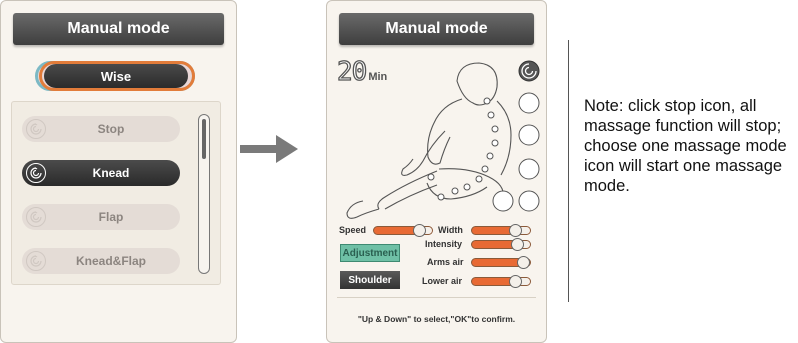 Image resolution: width=798 pixels, height=343 pixels. I want to click on shoulder-label: Shoulder, so click(370, 280).